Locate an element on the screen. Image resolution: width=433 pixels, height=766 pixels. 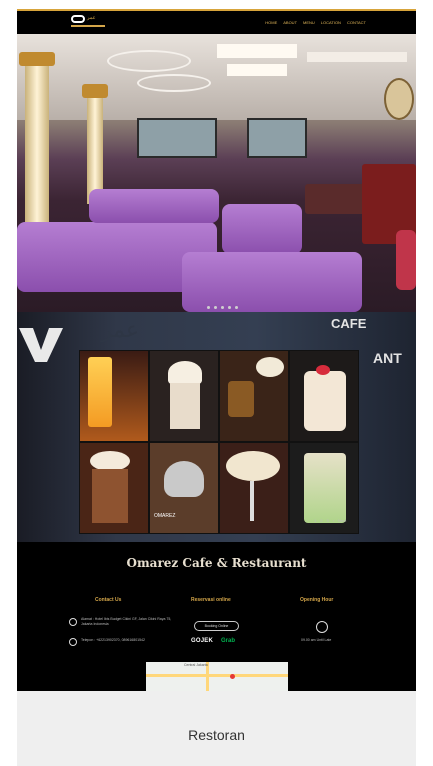
storefront-sign-cafe: CAFE is located at coordinates (349, 323).